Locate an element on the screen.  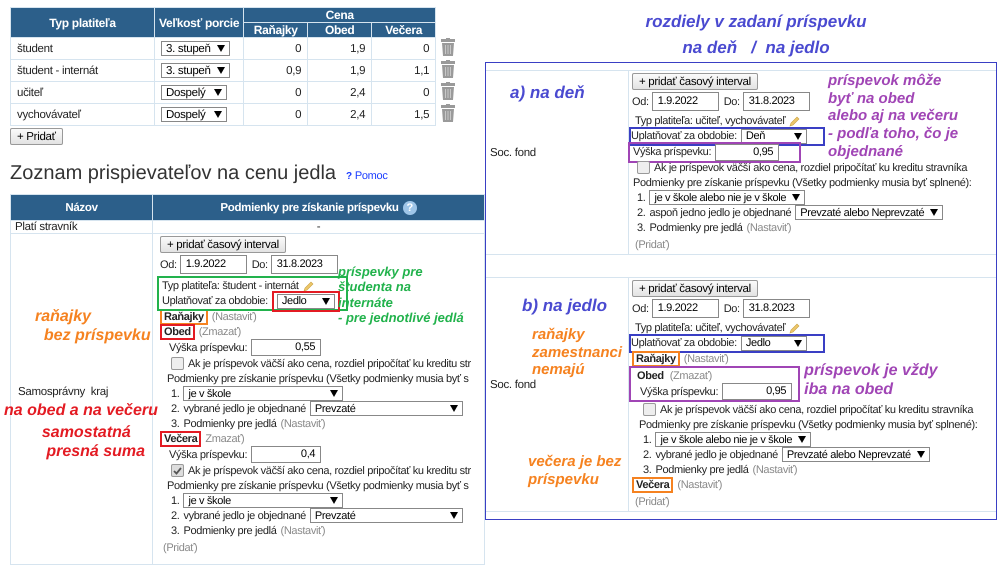
meal-name: Večera is located at coordinates (181, 438).